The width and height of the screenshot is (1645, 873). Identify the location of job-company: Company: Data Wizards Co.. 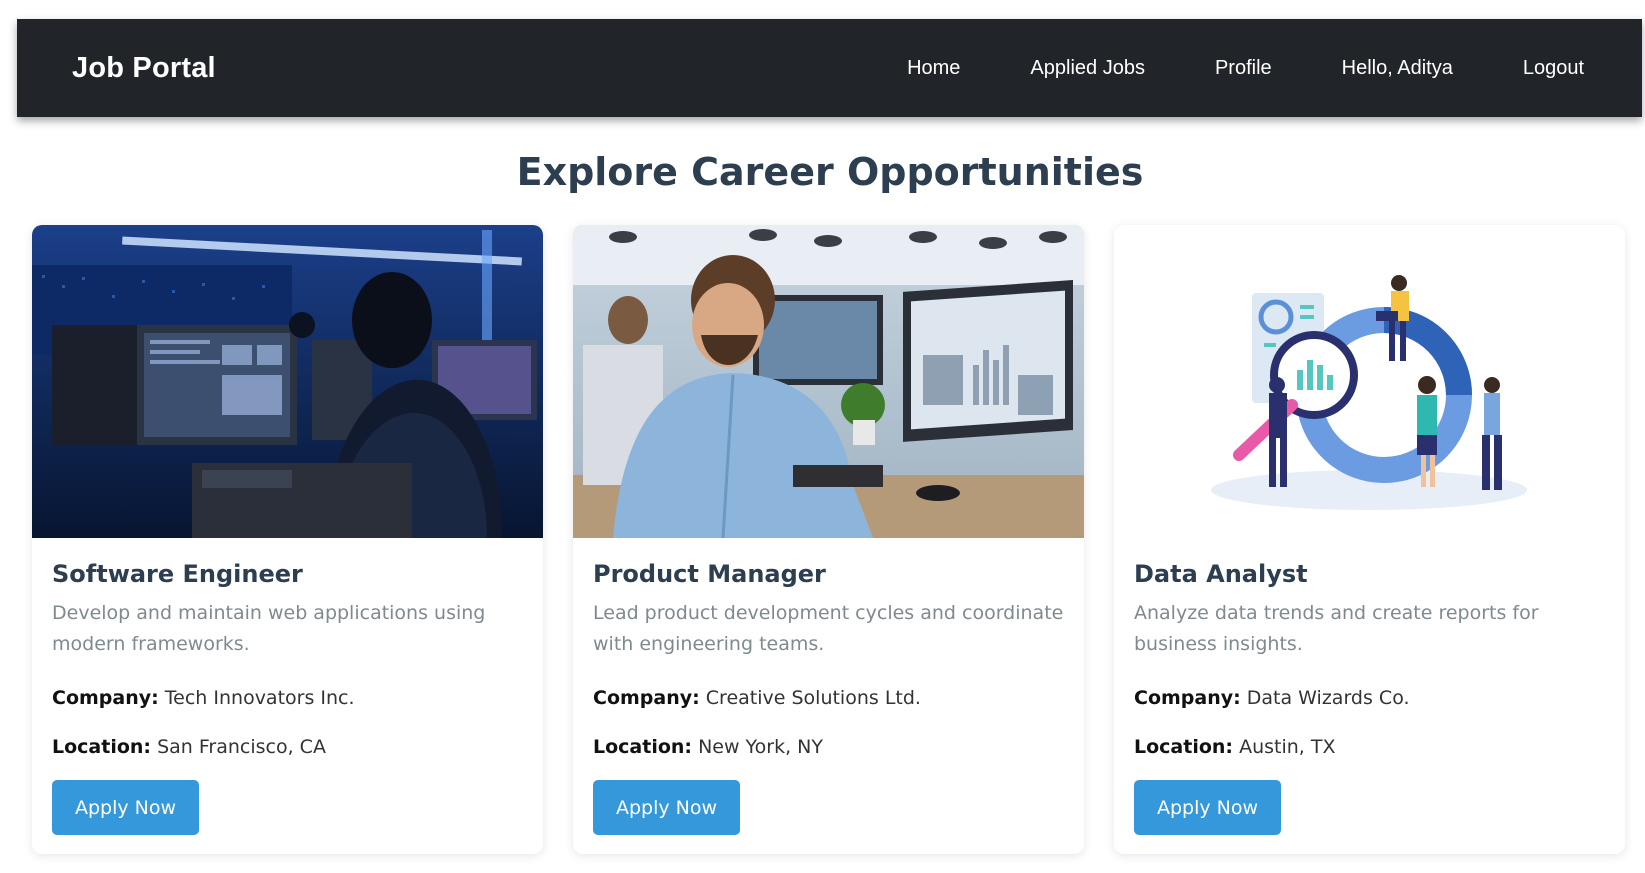
(1369, 698).